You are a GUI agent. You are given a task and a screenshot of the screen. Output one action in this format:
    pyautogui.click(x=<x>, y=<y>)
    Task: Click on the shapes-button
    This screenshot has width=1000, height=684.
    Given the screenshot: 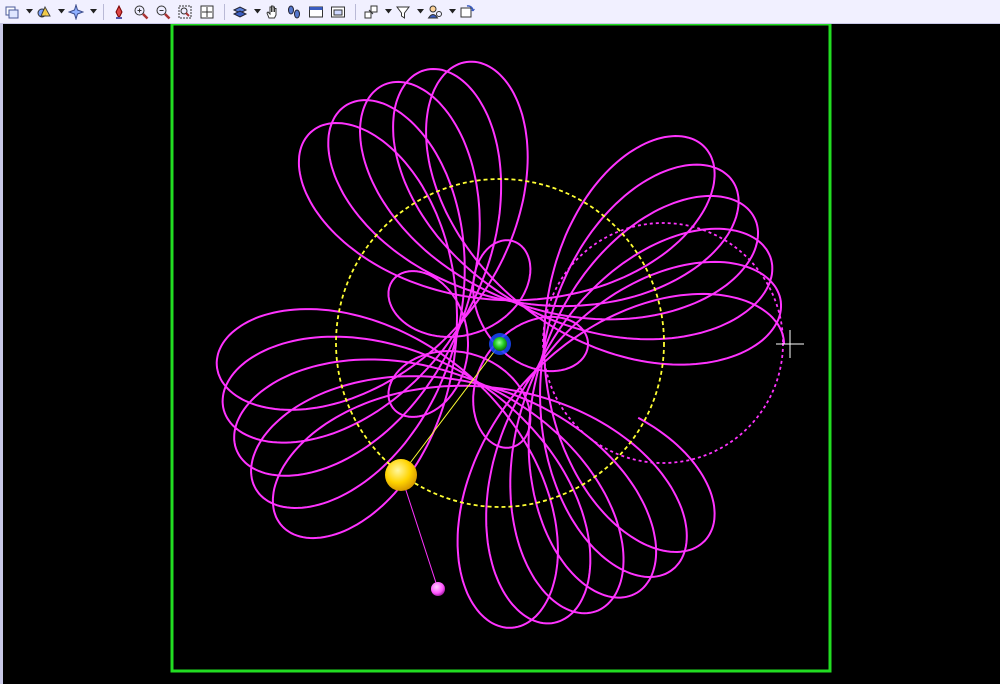 What is the action you would take?
    pyautogui.click(x=44, y=12)
    